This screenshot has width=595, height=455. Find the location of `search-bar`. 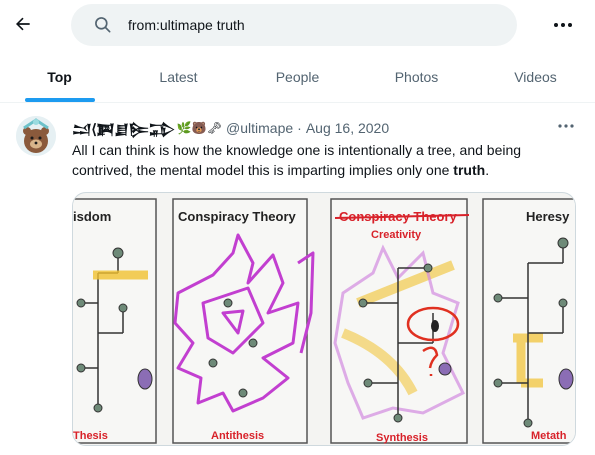

search-bar is located at coordinates (294, 25).